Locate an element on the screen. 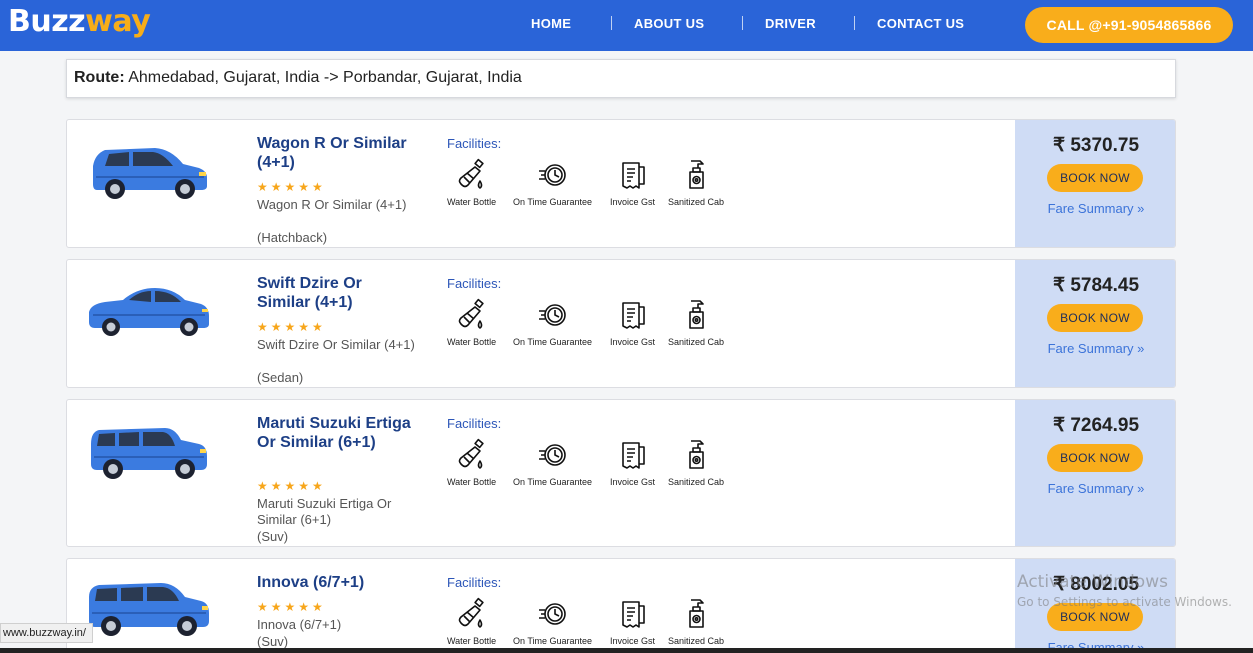 The width and height of the screenshot is (1253, 653). nav-contact-us: CONTACT US is located at coordinates (920, 23).